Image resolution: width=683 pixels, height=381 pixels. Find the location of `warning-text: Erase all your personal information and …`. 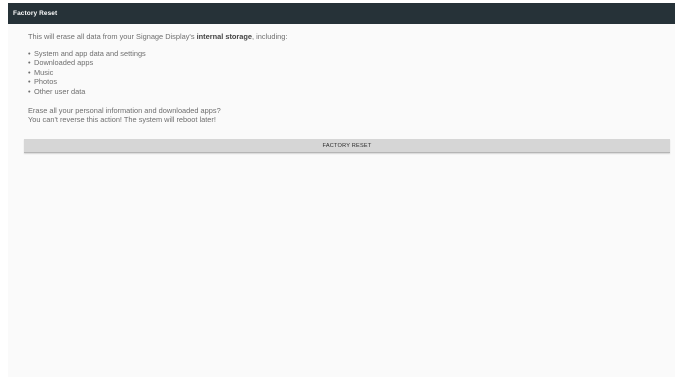

warning-text: Erase all your personal information and … is located at coordinates (351, 115).